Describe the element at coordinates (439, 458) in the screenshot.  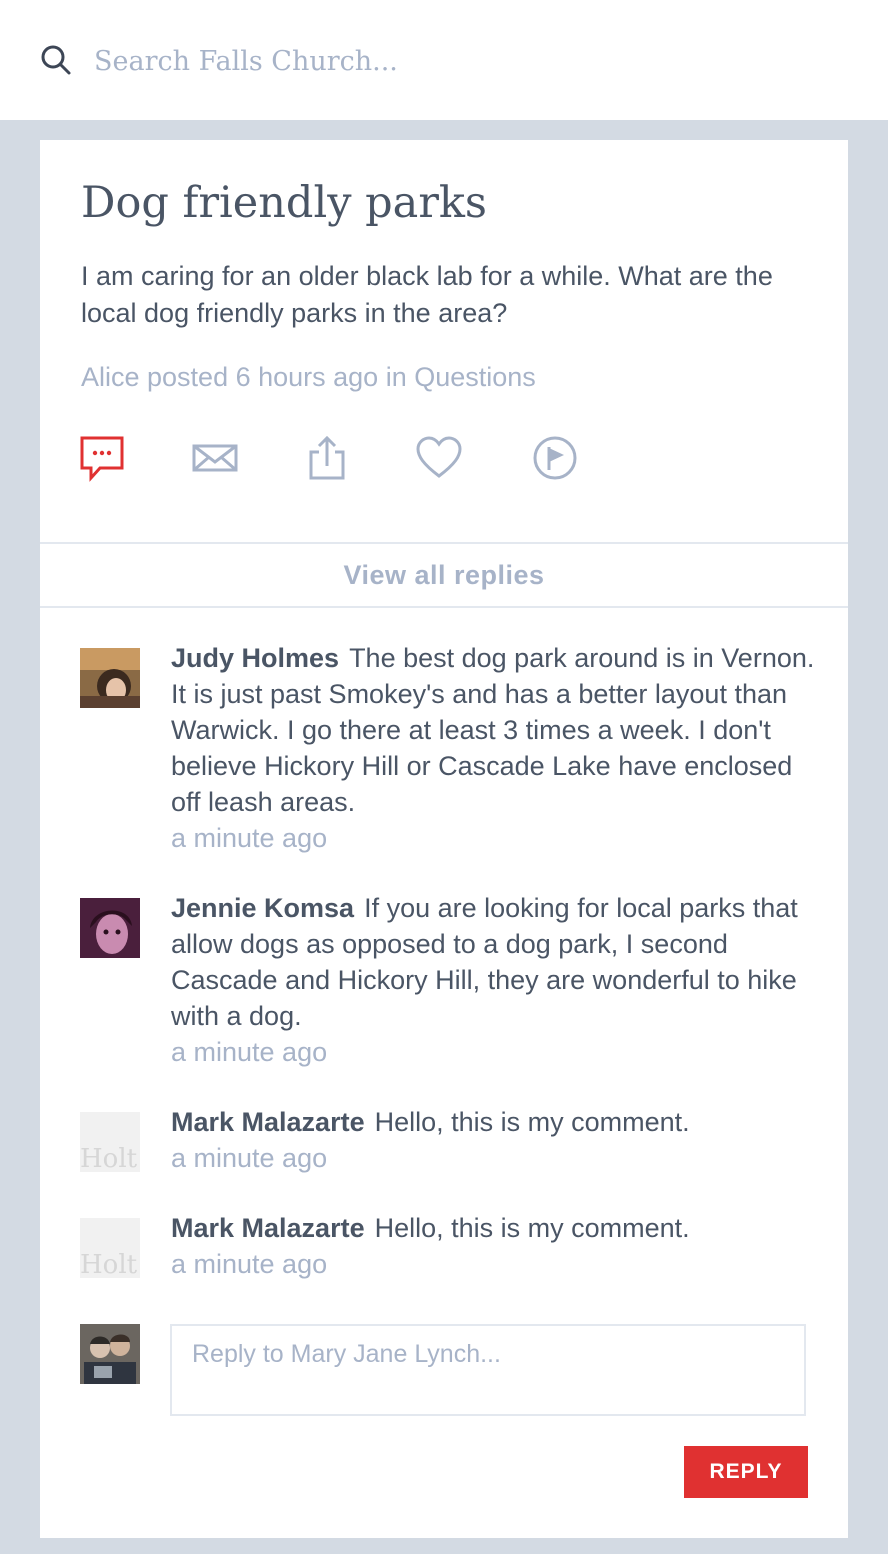
I see `heart-icon` at that location.